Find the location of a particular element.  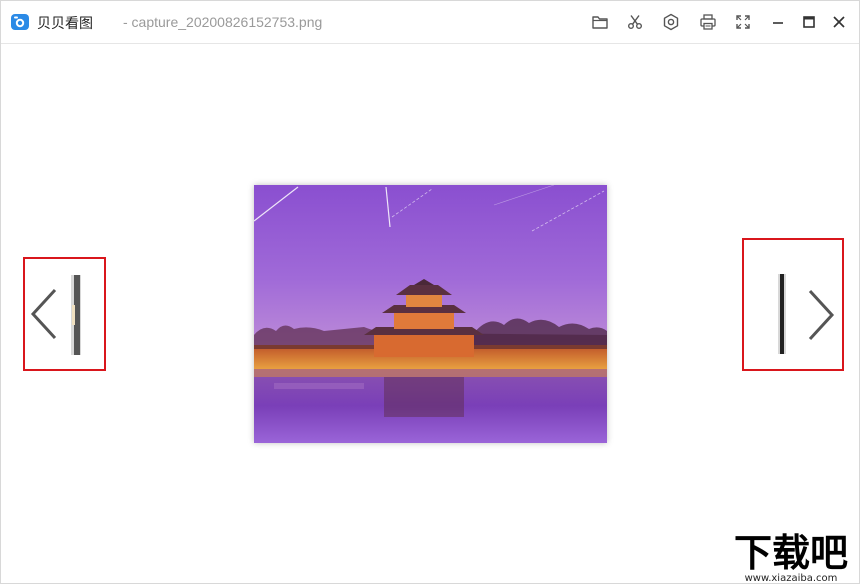

next-image-button is located at coordinates (793, 304).